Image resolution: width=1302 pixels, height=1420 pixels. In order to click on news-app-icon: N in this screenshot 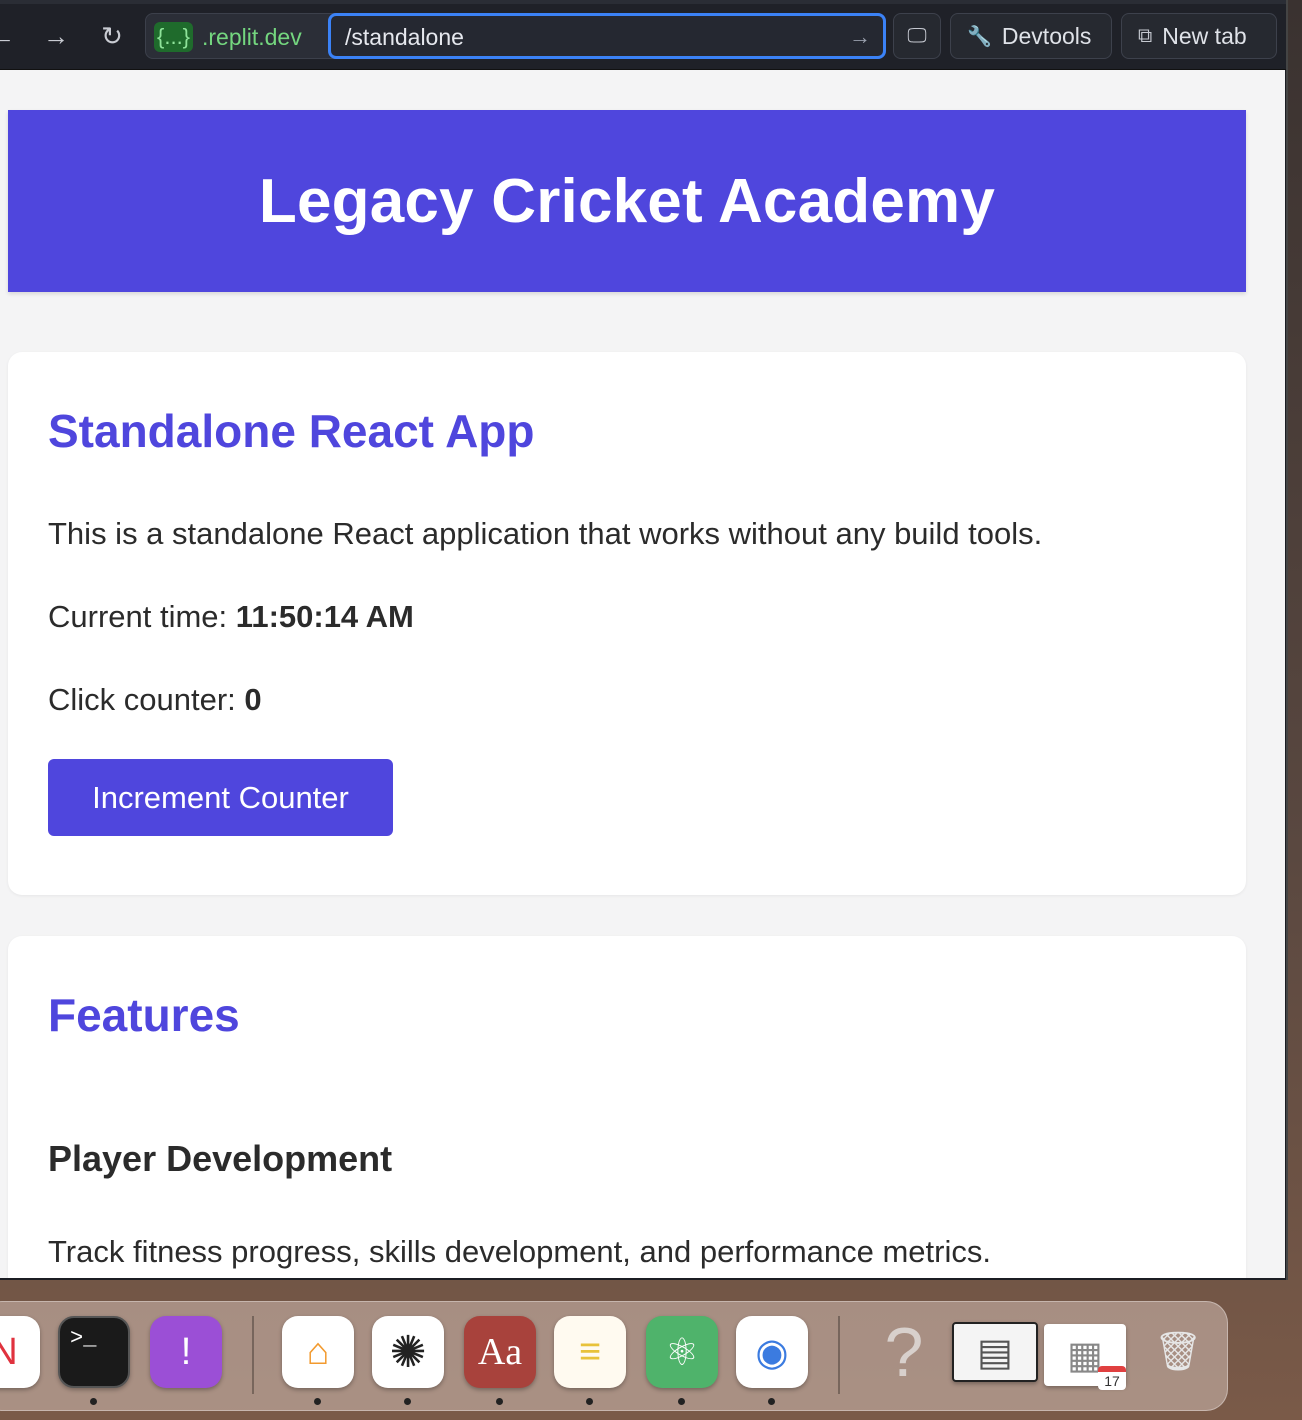, I will do `click(20, 1352)`.